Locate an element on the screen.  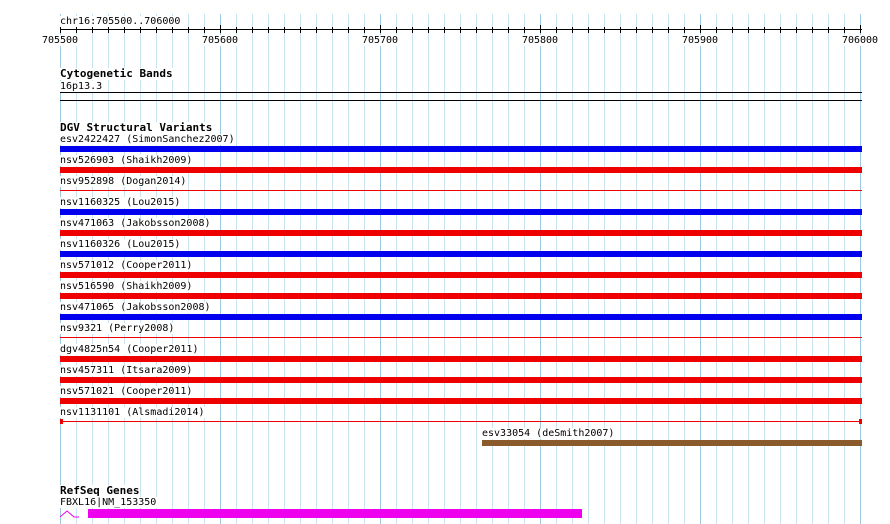
ruler-tick-label: 706000 is located at coordinates (860, 40).